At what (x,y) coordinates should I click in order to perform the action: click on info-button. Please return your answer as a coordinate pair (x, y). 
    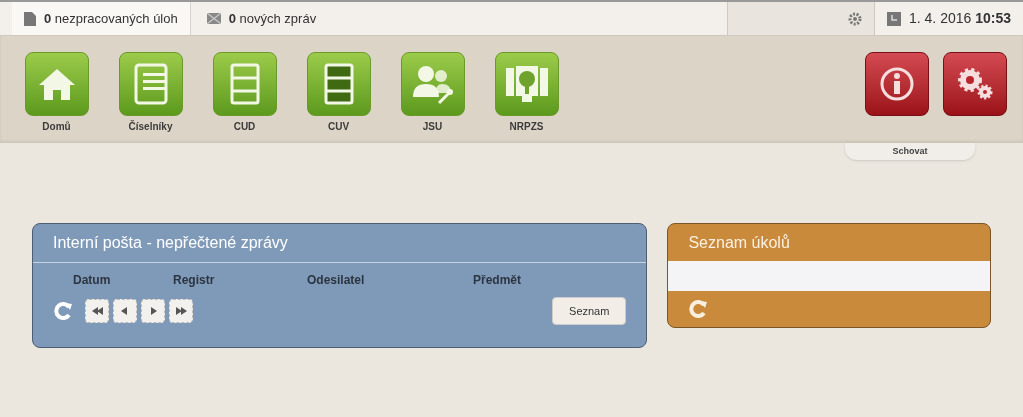
    Looking at the image, I should click on (897, 84).